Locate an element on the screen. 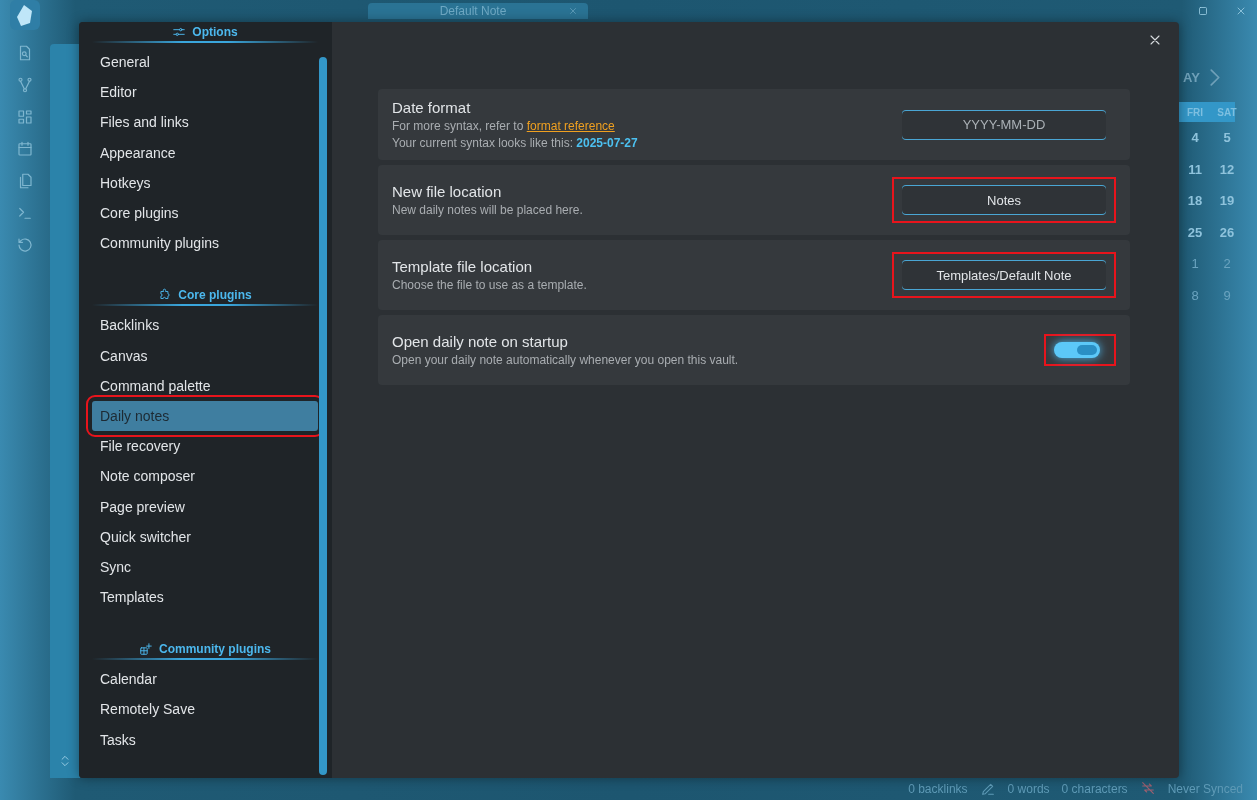  grid-icon is located at coordinates (25, 117).